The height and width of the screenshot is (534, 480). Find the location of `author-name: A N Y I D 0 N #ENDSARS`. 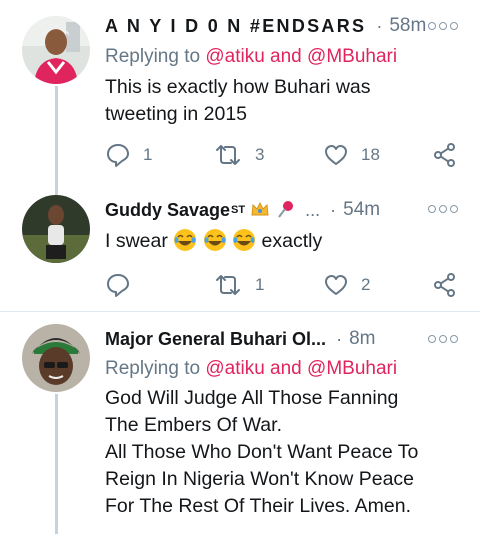

author-name: A N Y I D 0 N #ENDSARS is located at coordinates (235, 26).